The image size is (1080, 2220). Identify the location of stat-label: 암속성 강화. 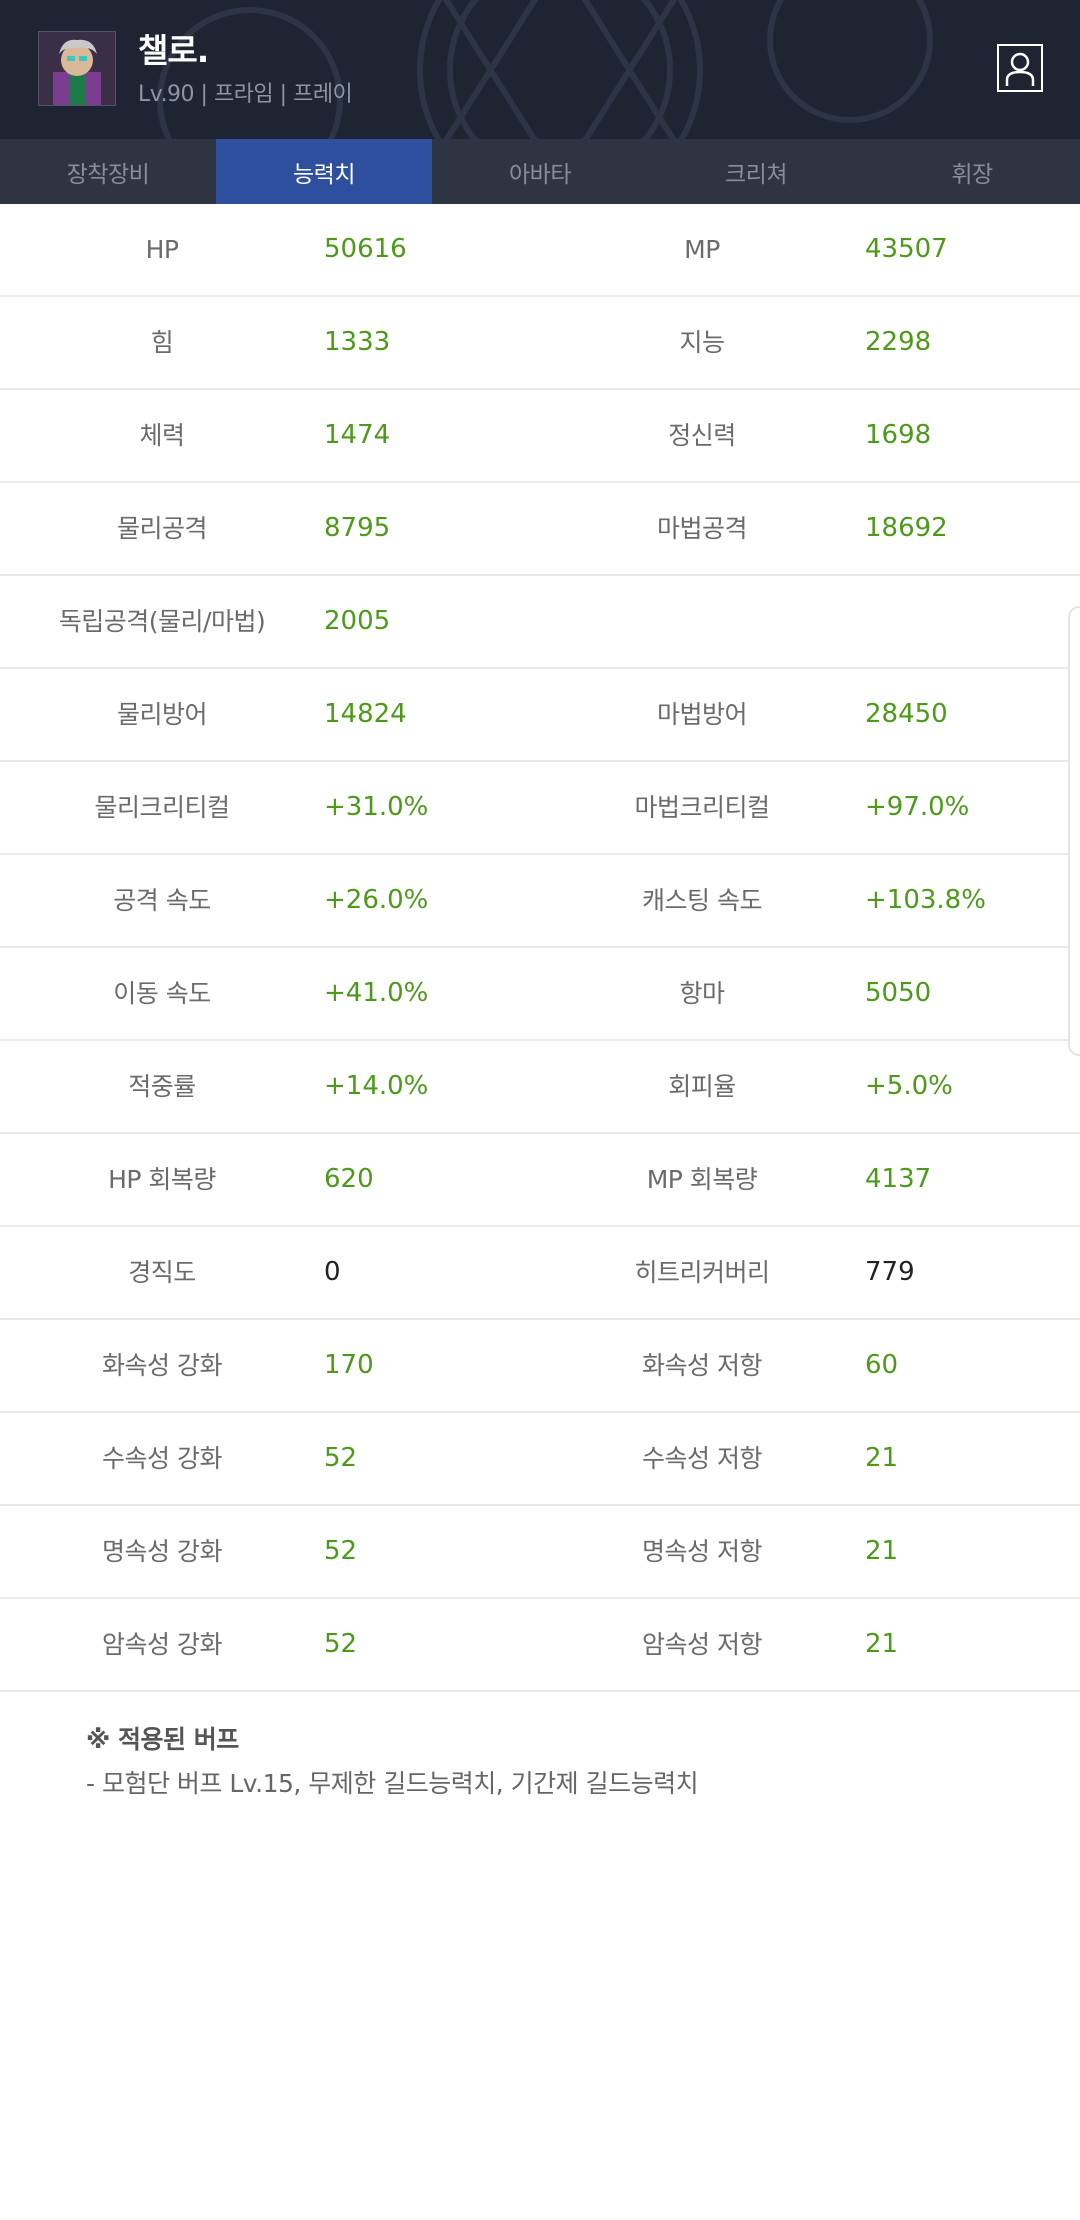
(162, 1644).